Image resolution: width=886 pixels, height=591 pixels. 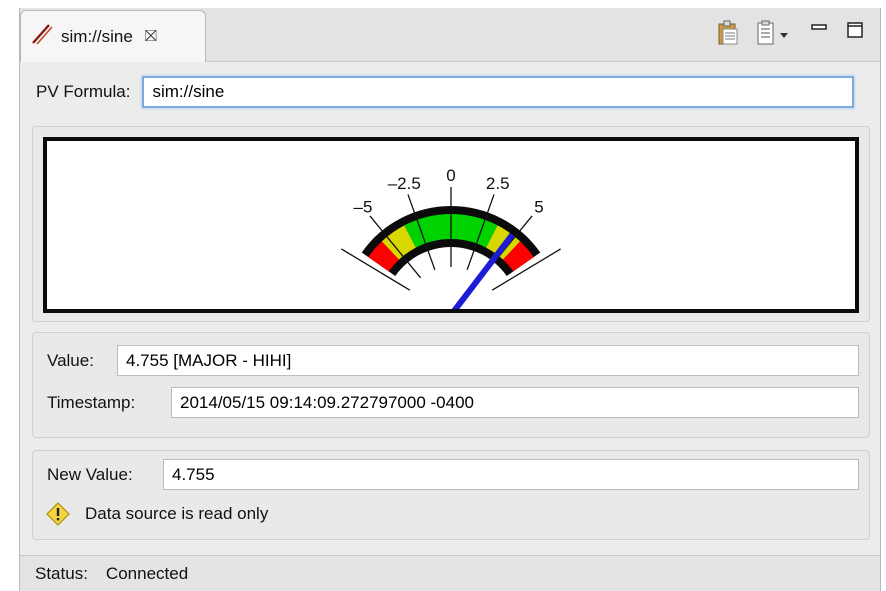 I want to click on copy-menu-icon, so click(x=774, y=33).